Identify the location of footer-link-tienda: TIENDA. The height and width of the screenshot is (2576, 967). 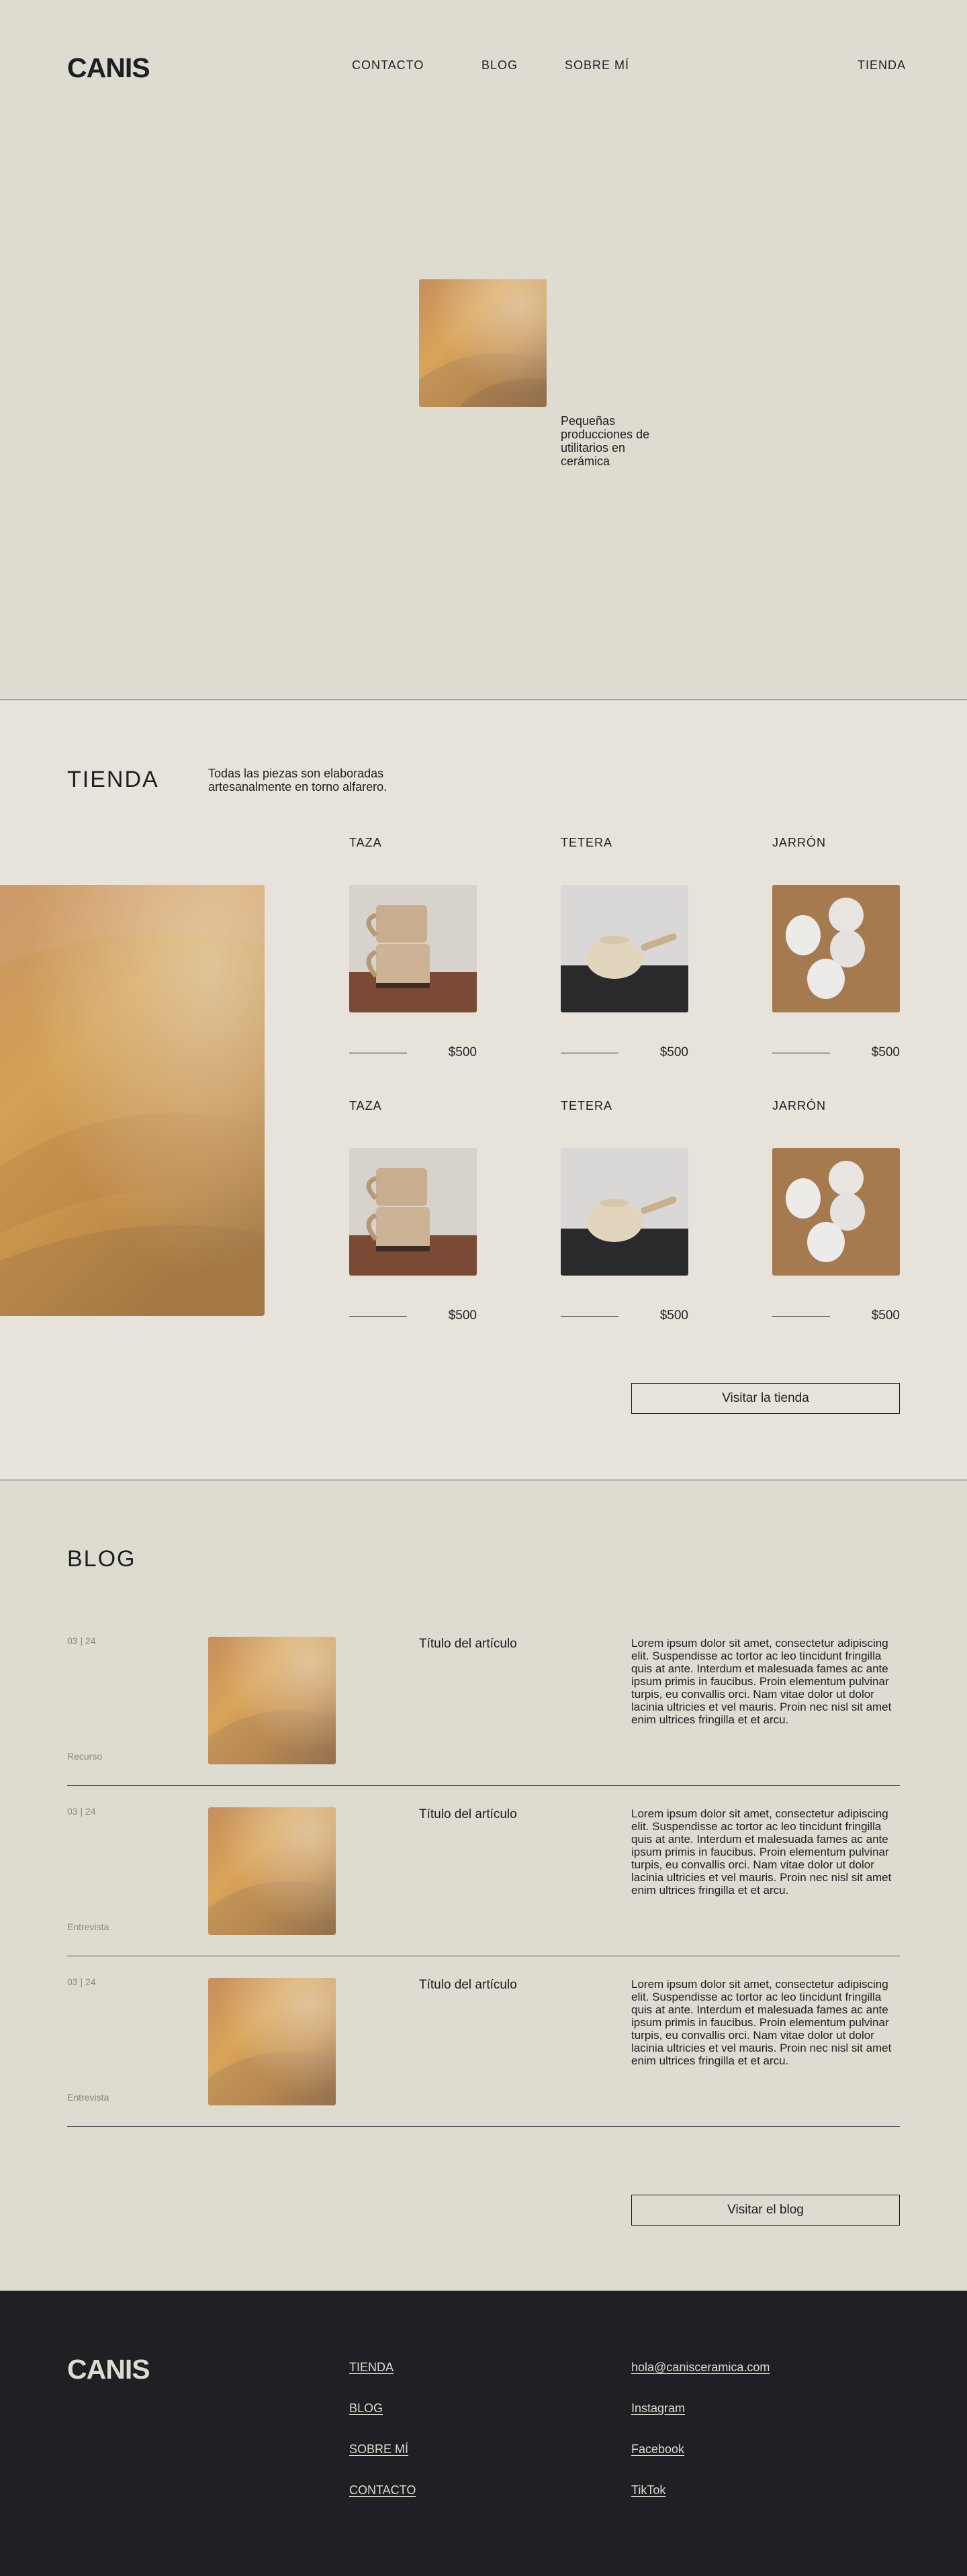
(371, 2367).